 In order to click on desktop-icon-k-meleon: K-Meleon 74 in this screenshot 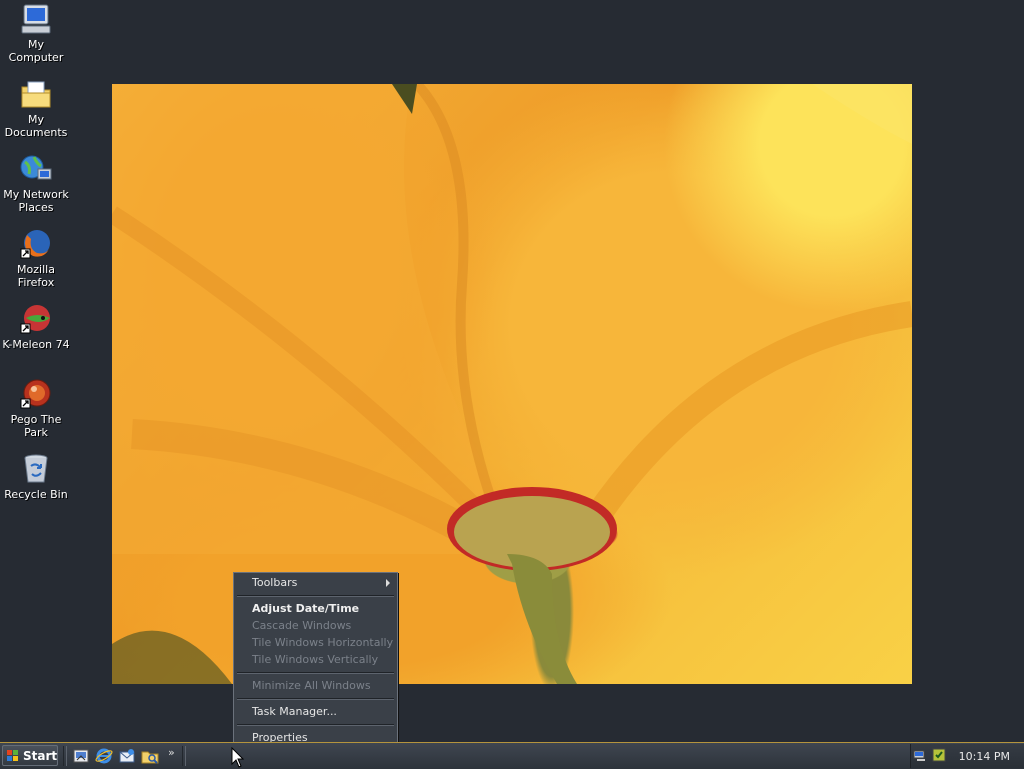, I will do `click(36, 326)`.